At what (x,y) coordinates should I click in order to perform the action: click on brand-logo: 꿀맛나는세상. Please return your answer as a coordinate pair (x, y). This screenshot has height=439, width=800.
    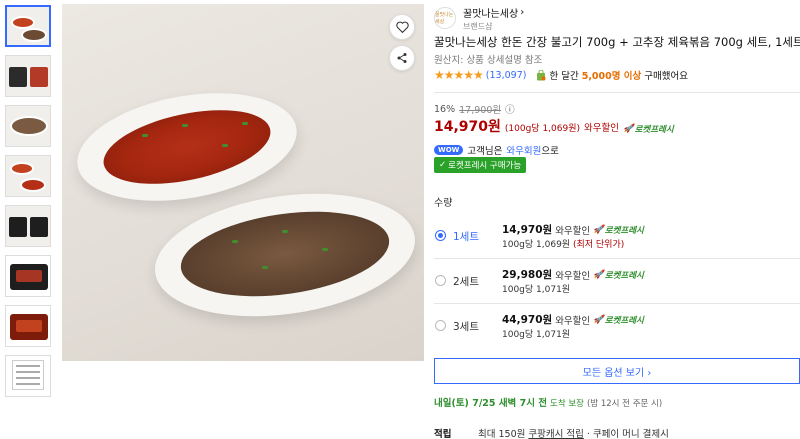
    Looking at the image, I should click on (445, 18).